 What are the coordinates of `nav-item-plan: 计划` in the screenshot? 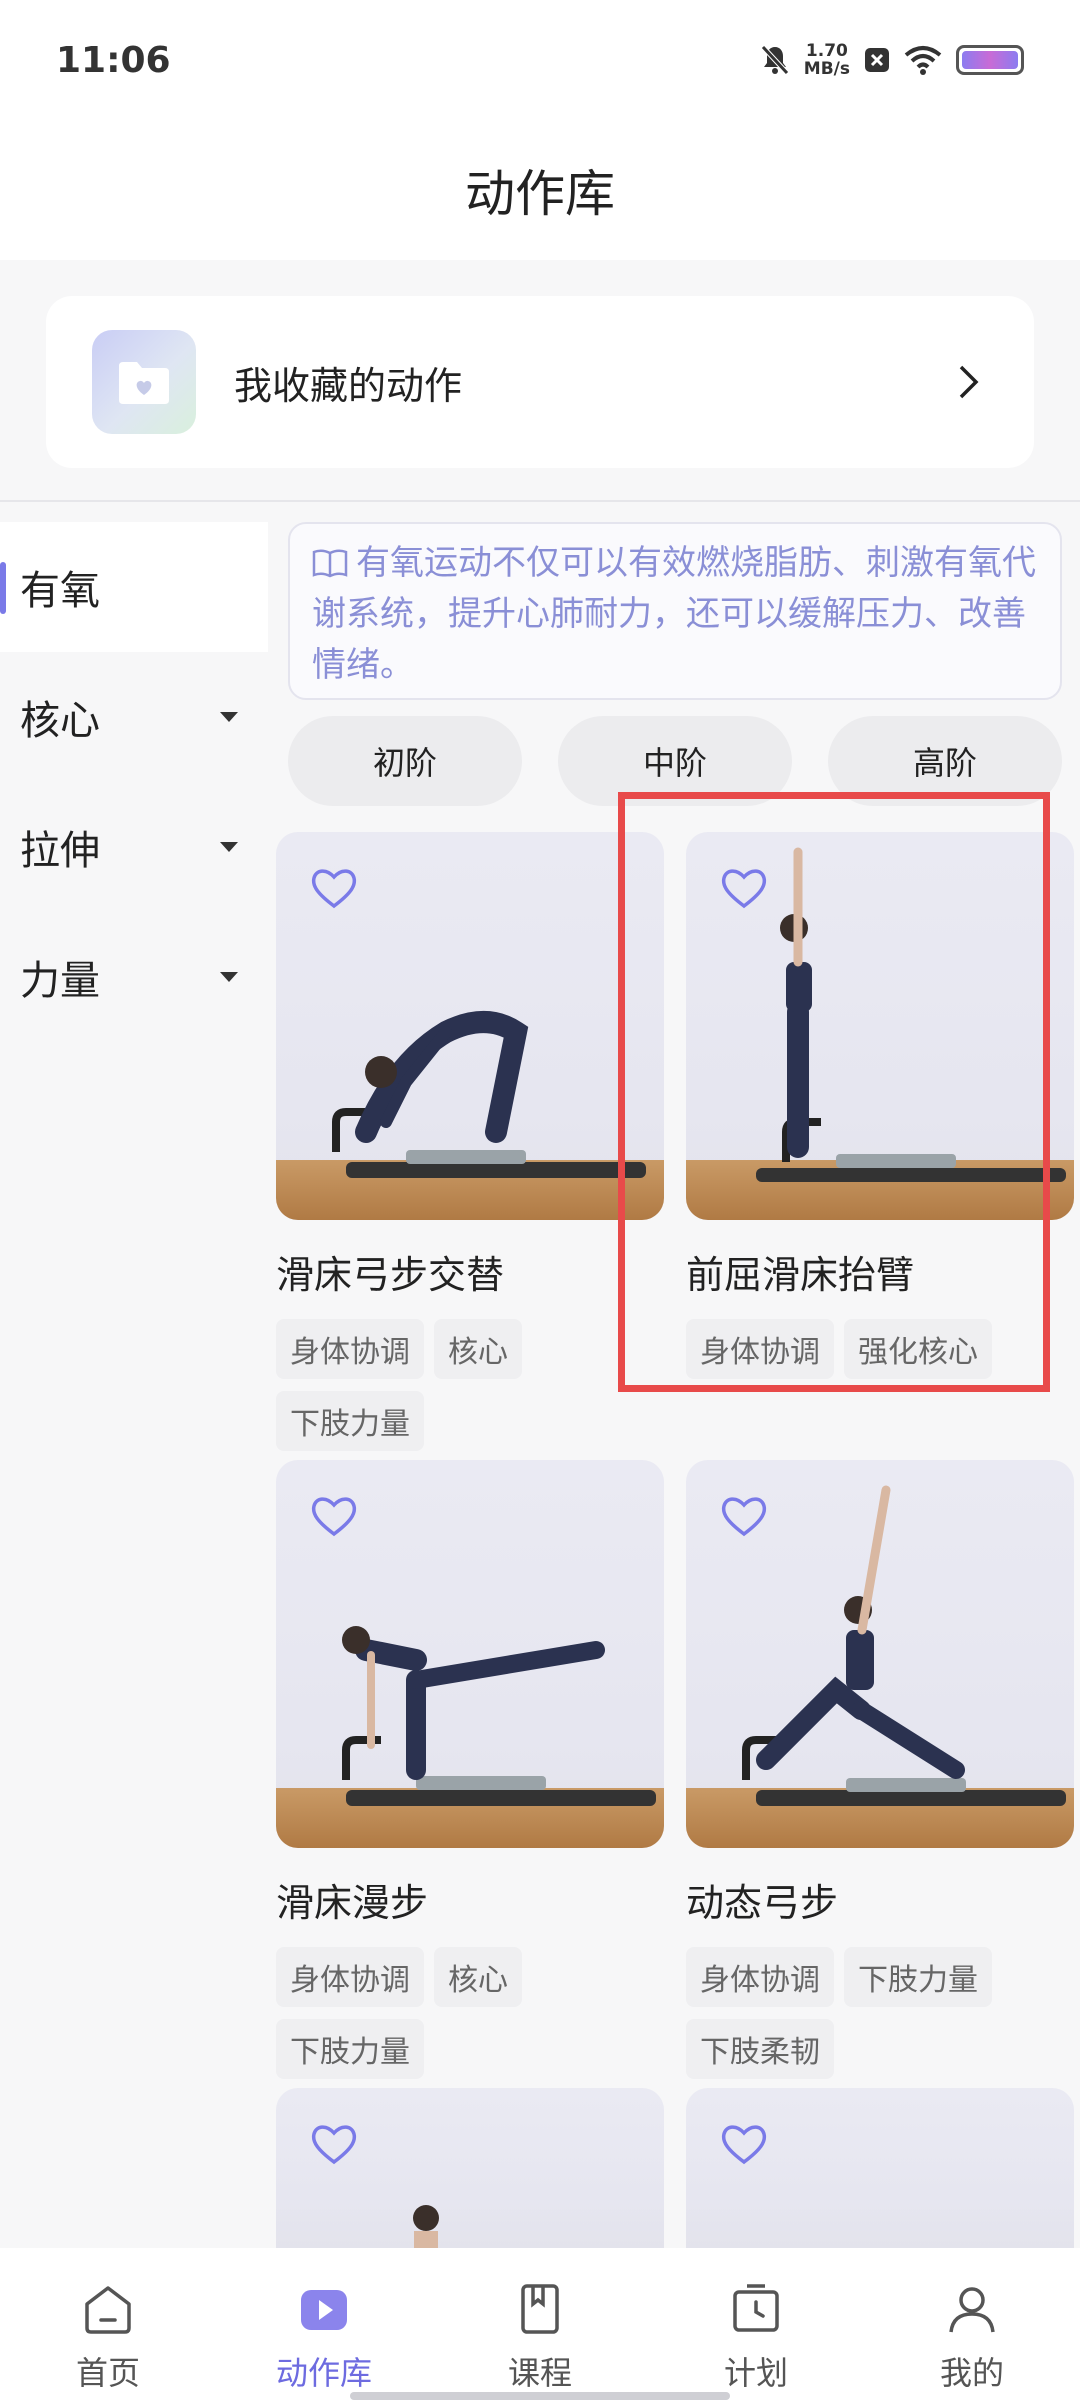 It's located at (756, 2337).